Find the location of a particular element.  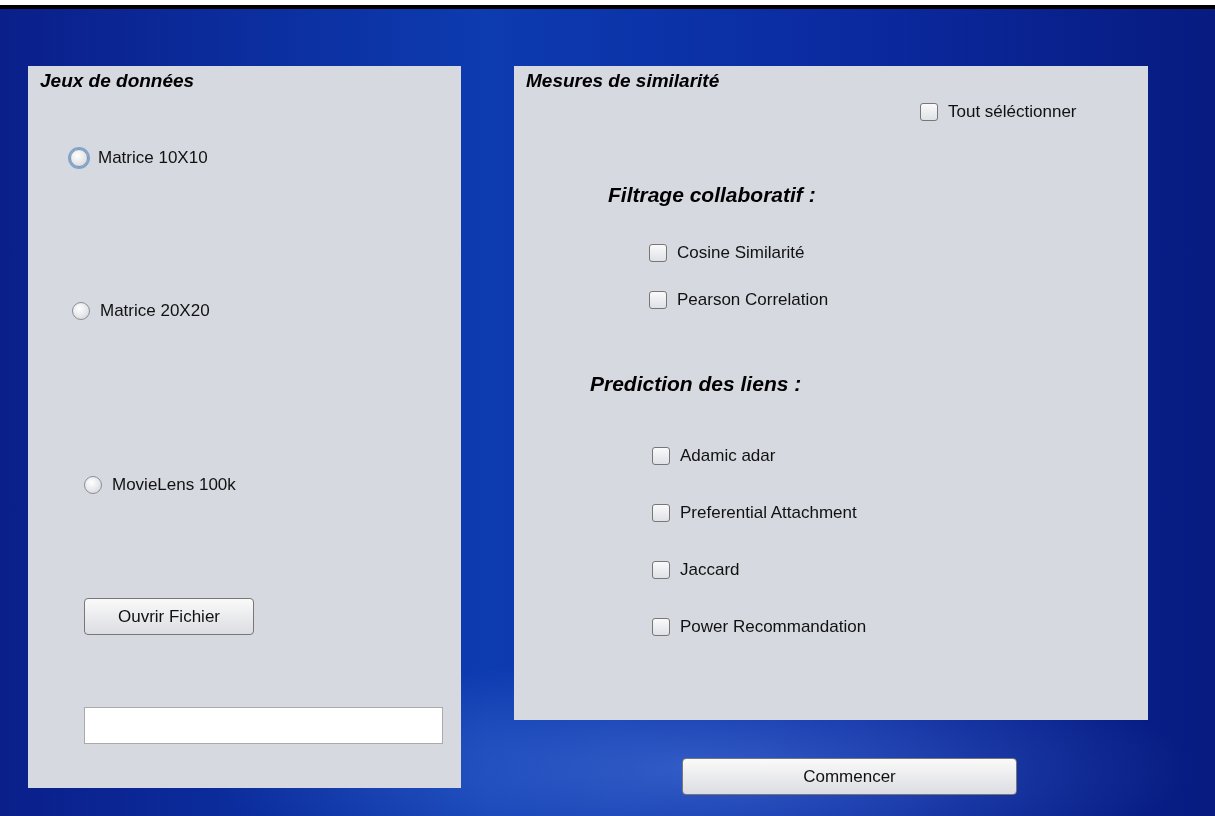

section-heading: Prediction des liens : is located at coordinates (696, 384).